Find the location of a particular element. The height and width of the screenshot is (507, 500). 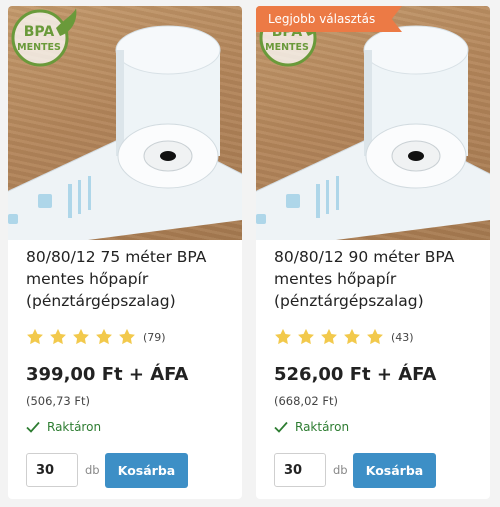

review-count: (43) is located at coordinates (402, 337).